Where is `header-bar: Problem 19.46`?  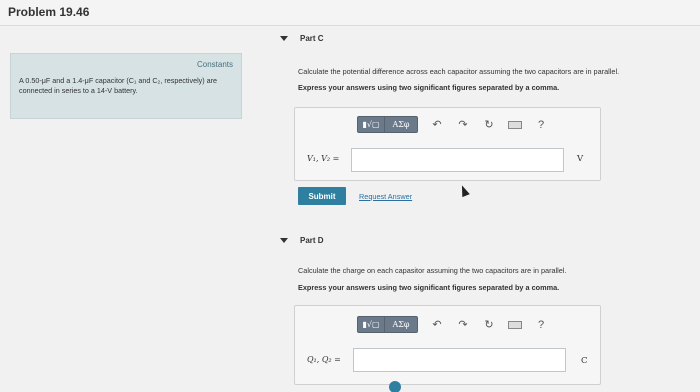
header-bar: Problem 19.46 is located at coordinates (350, 13).